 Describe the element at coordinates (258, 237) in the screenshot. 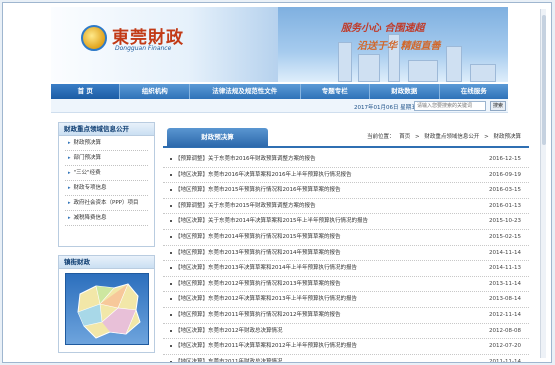

I see `article-link: 【地区预算】东莞市2014年预算执行情况和2015年预算草案的报告` at that location.